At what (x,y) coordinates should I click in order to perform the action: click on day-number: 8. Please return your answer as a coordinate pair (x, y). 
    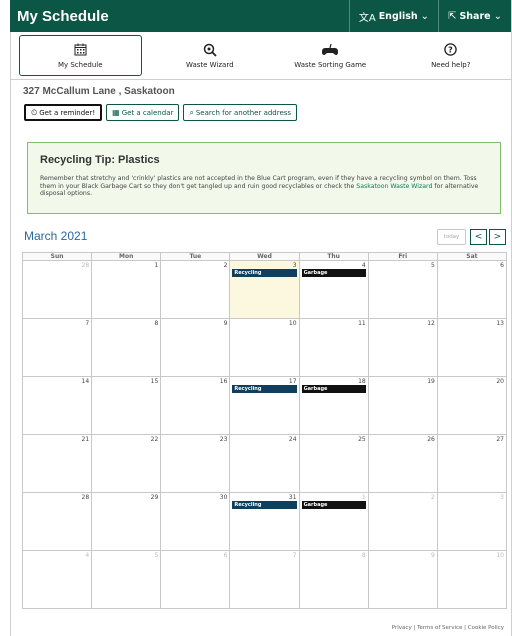
    Looking at the image, I should click on (156, 323).